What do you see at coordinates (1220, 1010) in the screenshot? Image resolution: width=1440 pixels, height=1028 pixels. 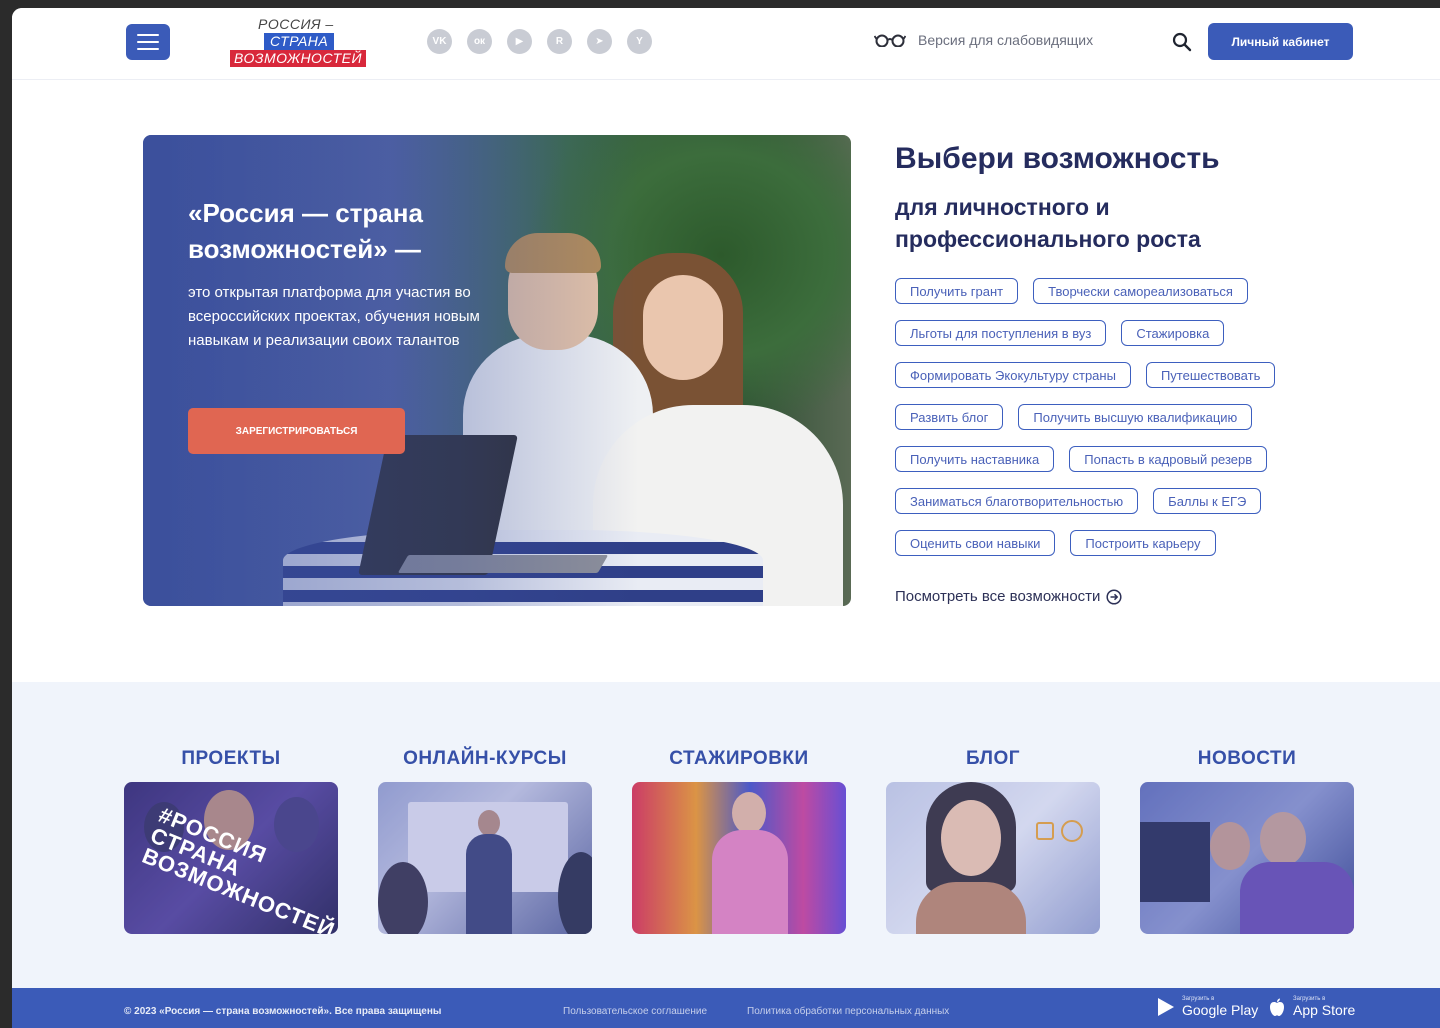 I see `google-play-label: Google Play` at bounding box center [1220, 1010].